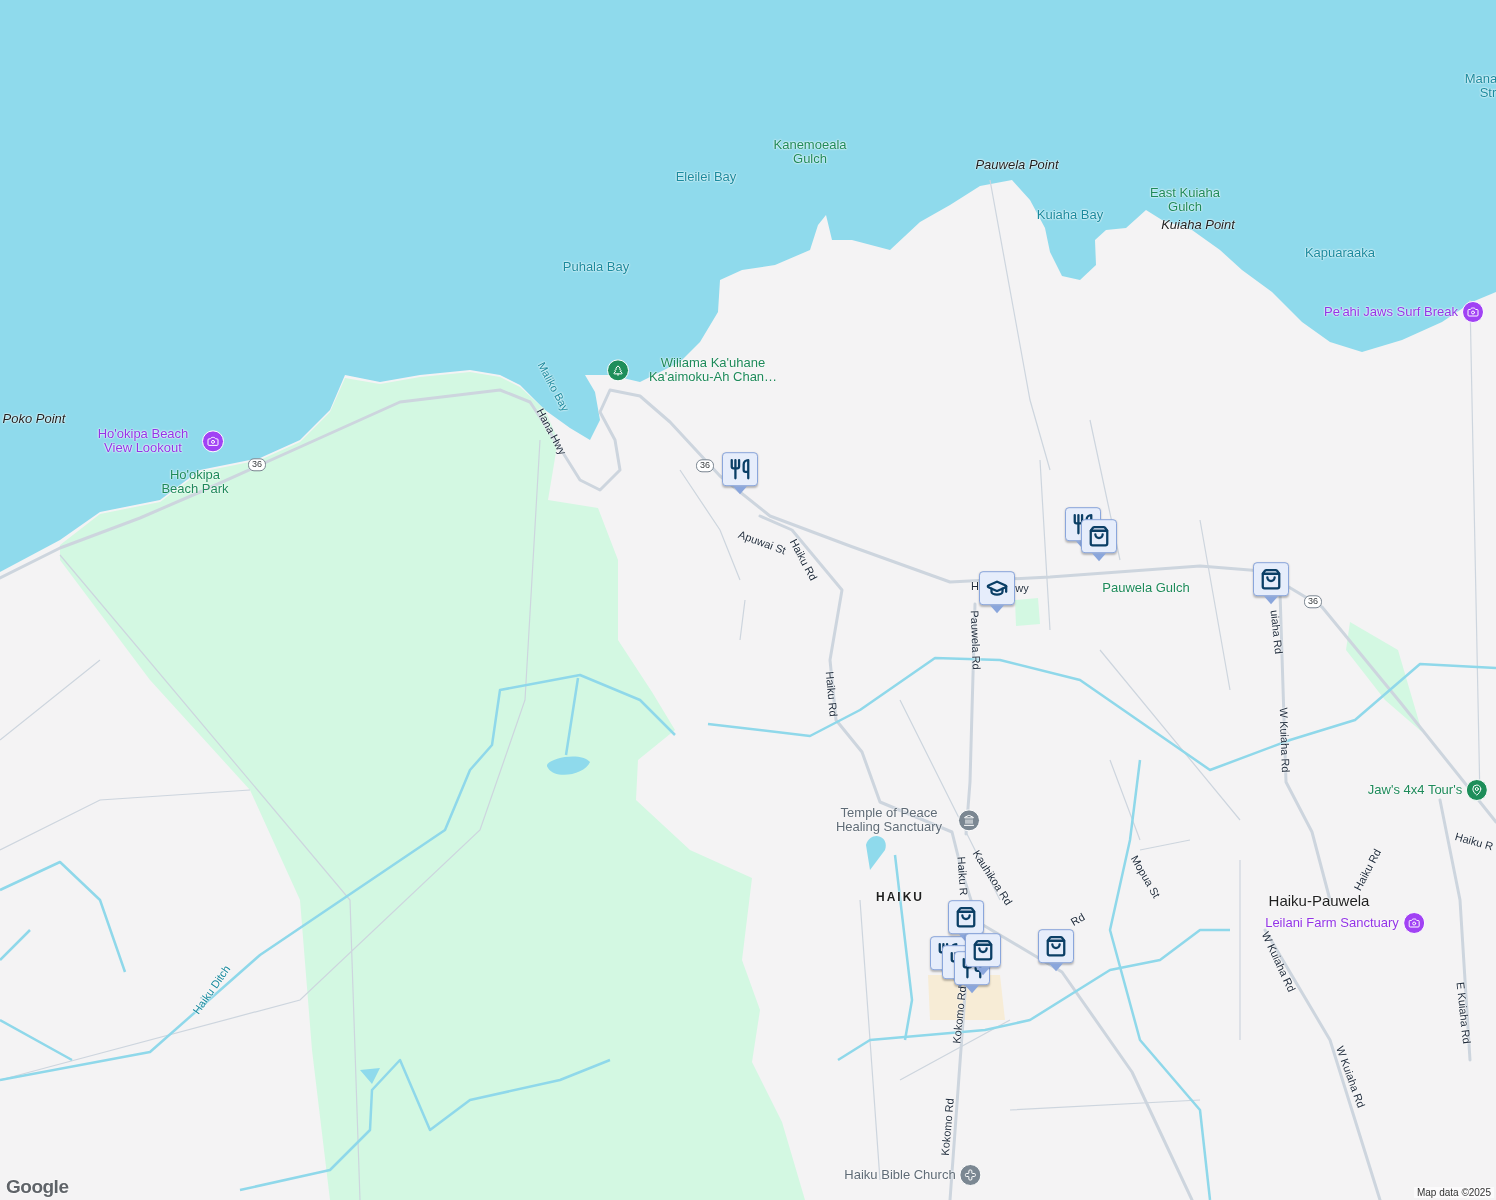 The image size is (1496, 1200). What do you see at coordinates (1146, 588) in the screenshot?
I see `natural-feature-label: Pauwela Gulch` at bounding box center [1146, 588].